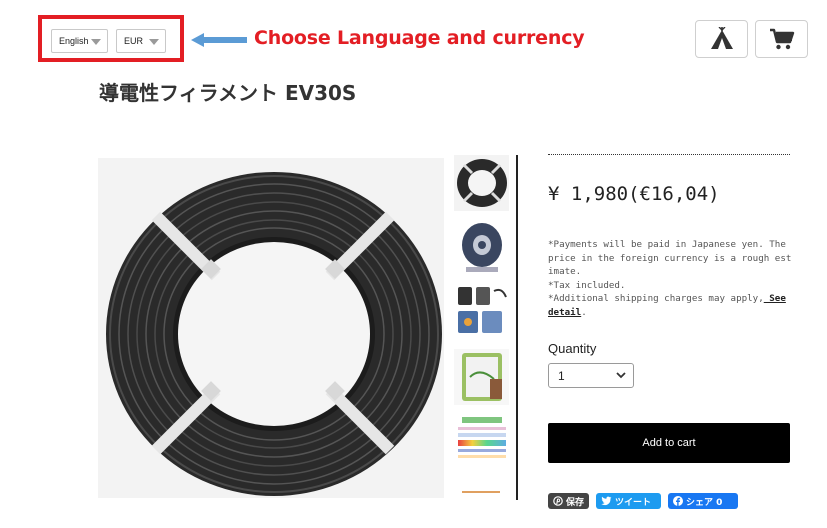 Image resolution: width=827 pixels, height=528 pixels. I want to click on product-price: ¥ 1,980(€16,04), so click(634, 194).